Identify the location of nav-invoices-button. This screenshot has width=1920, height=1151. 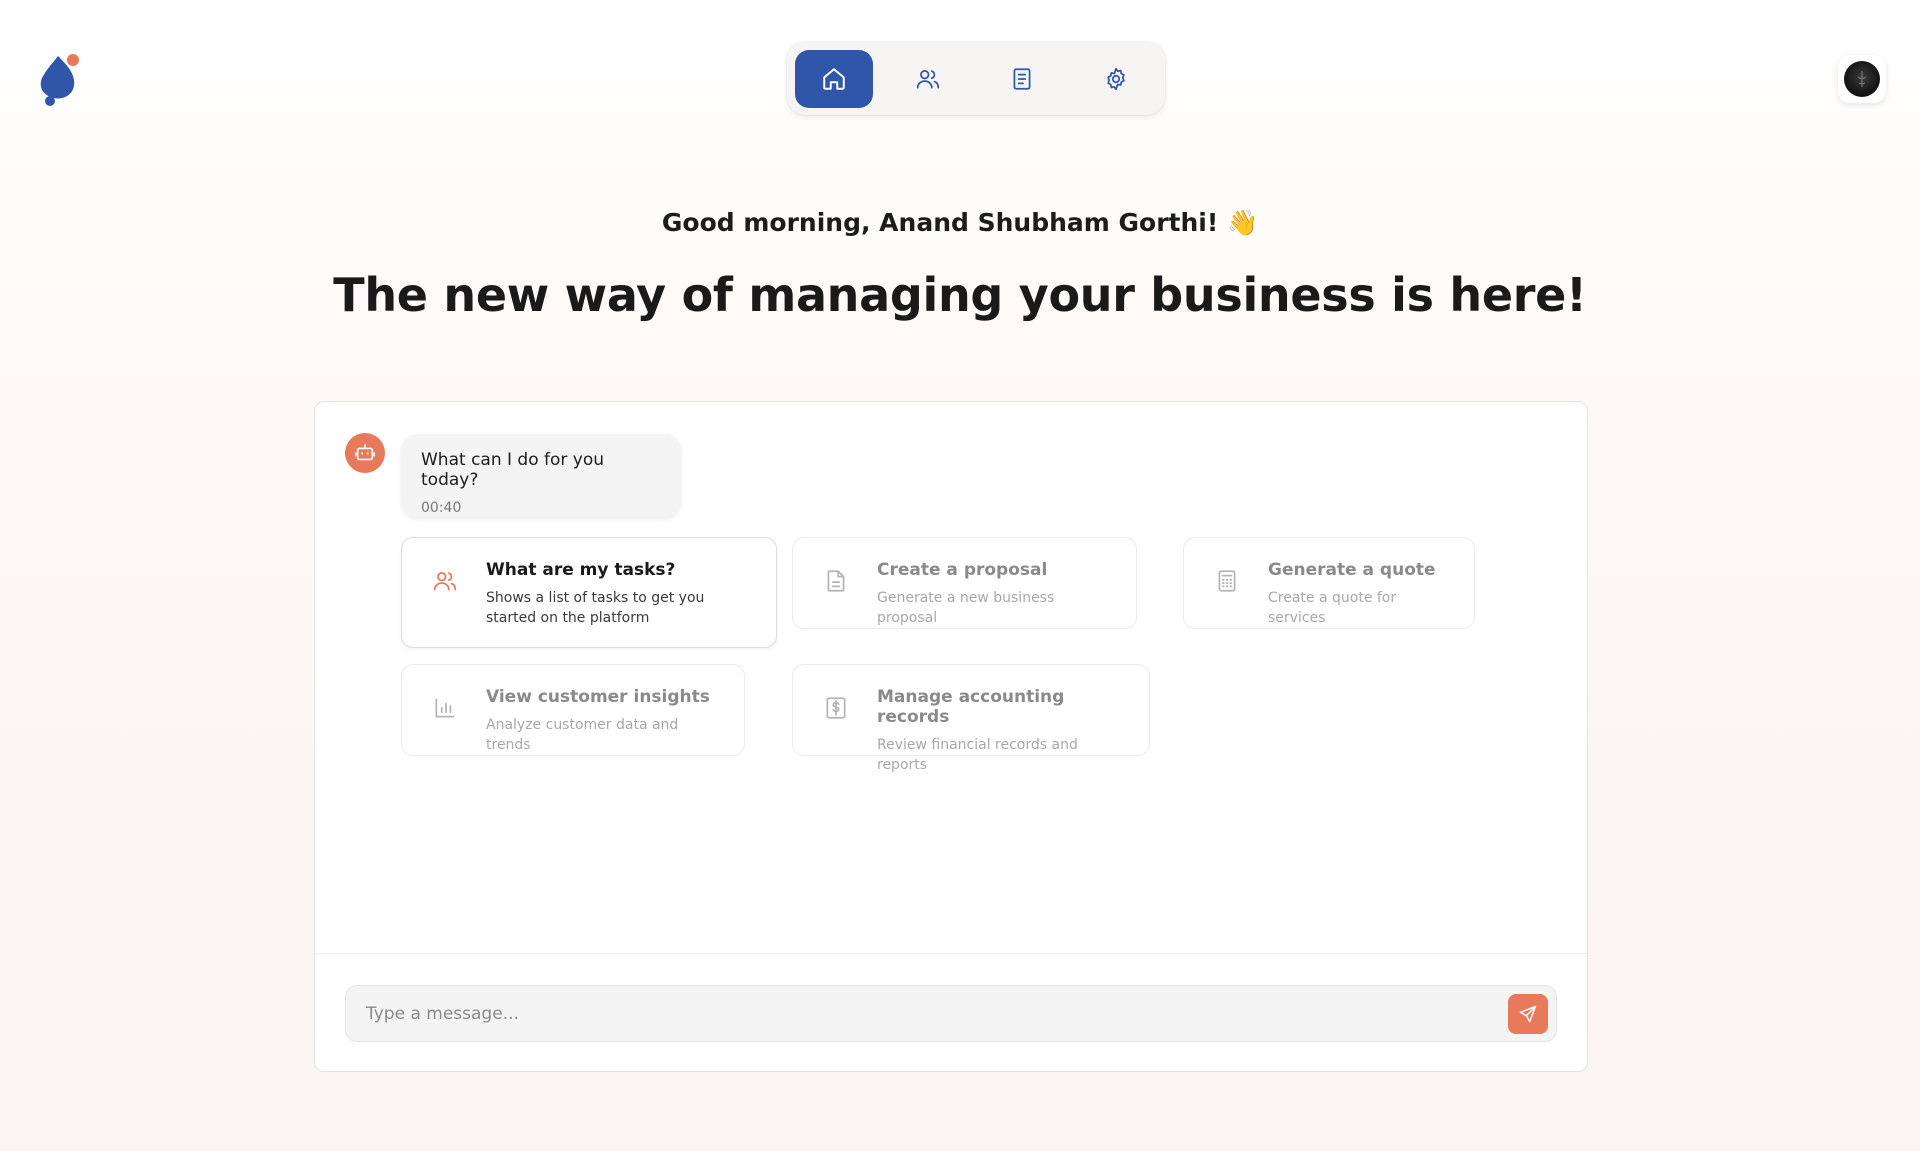
(1022, 79).